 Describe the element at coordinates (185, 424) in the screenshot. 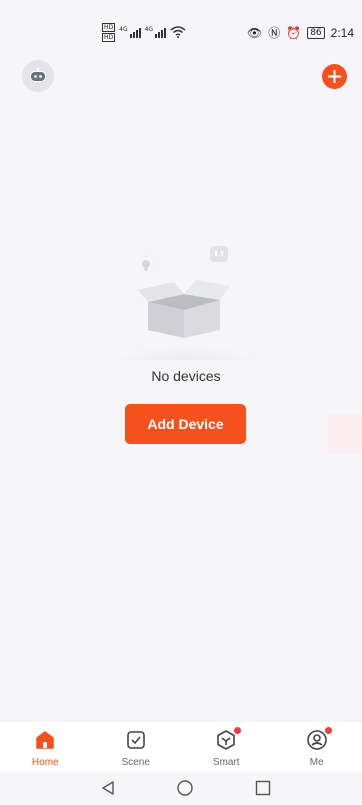

I see `add-device-button: Add Device` at that location.